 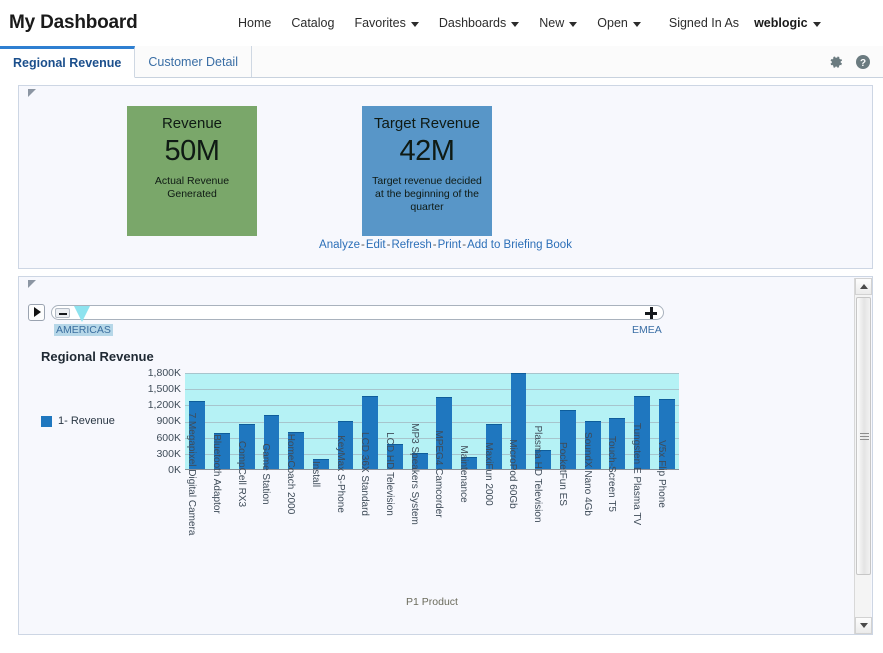 I want to click on nav-item-home: Home, so click(x=254, y=23).